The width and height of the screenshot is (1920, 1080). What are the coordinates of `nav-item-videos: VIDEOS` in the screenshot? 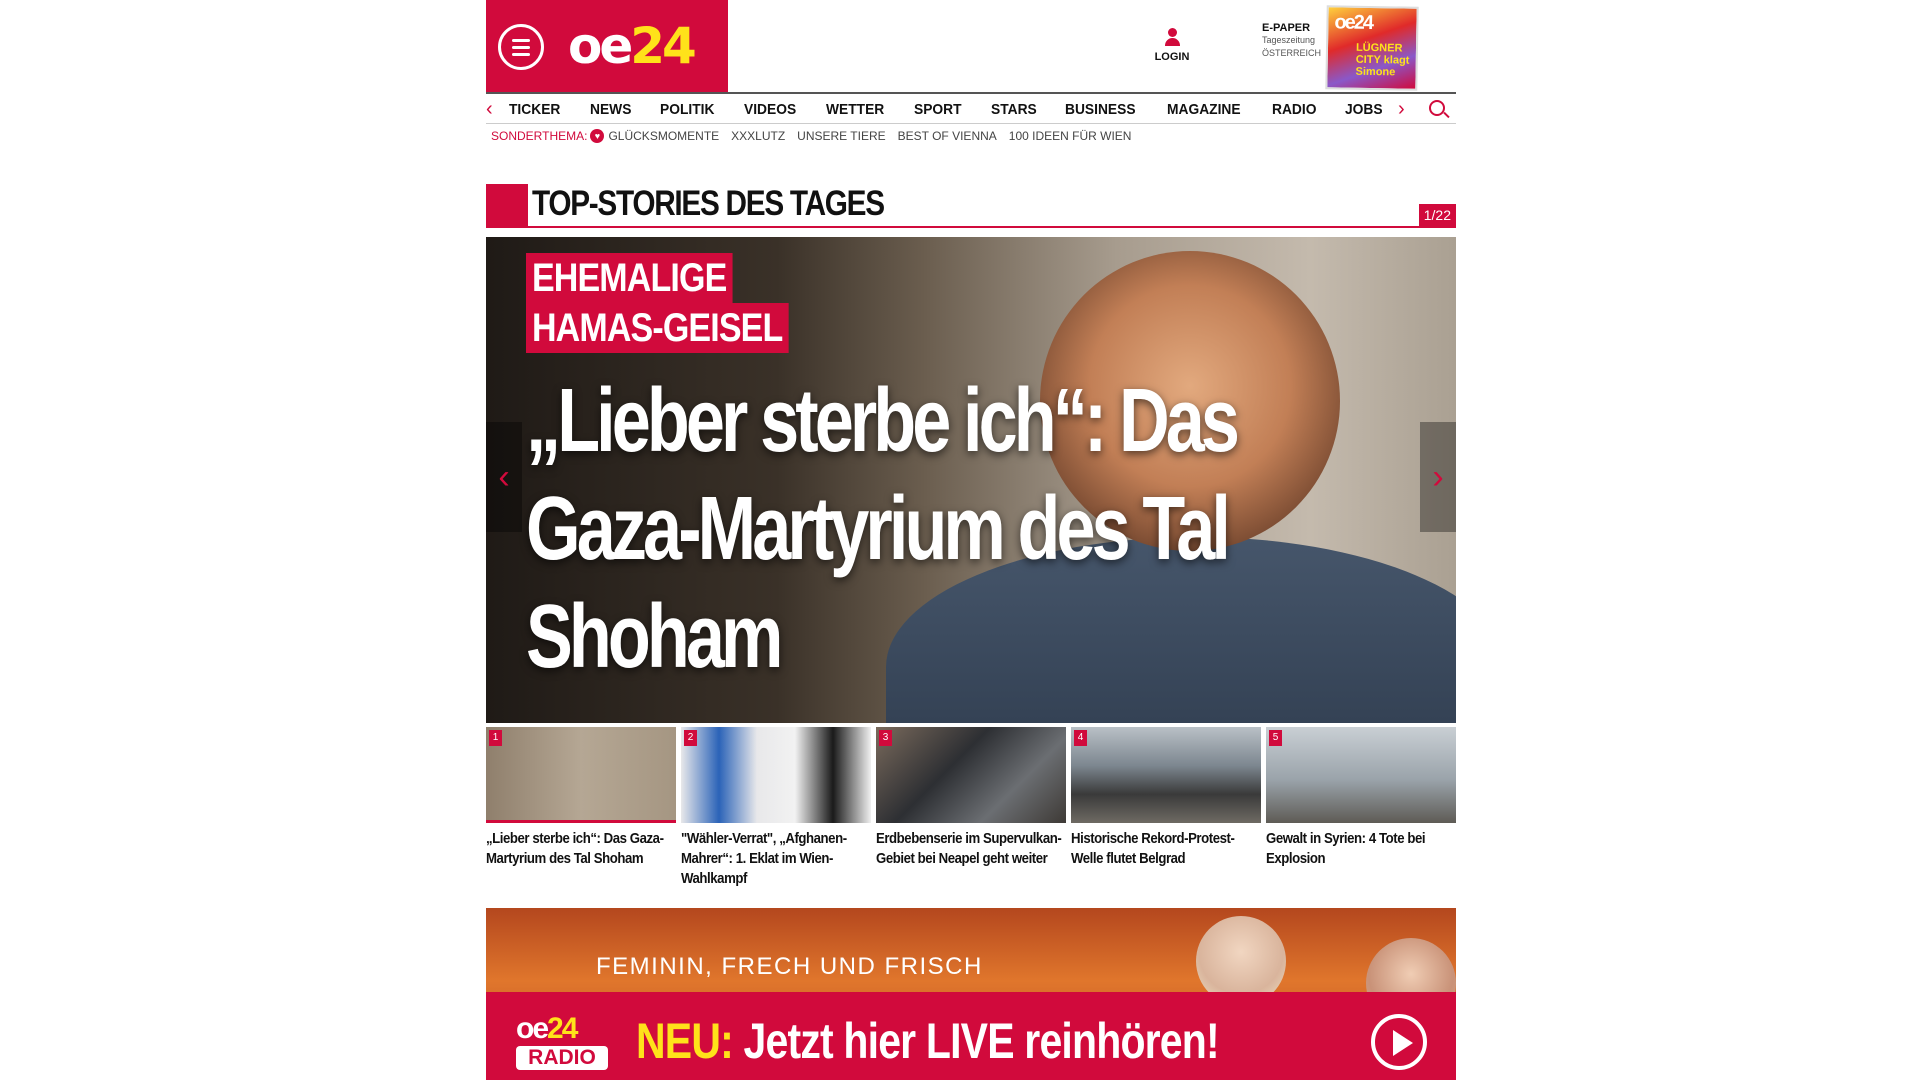 It's located at (770, 109).